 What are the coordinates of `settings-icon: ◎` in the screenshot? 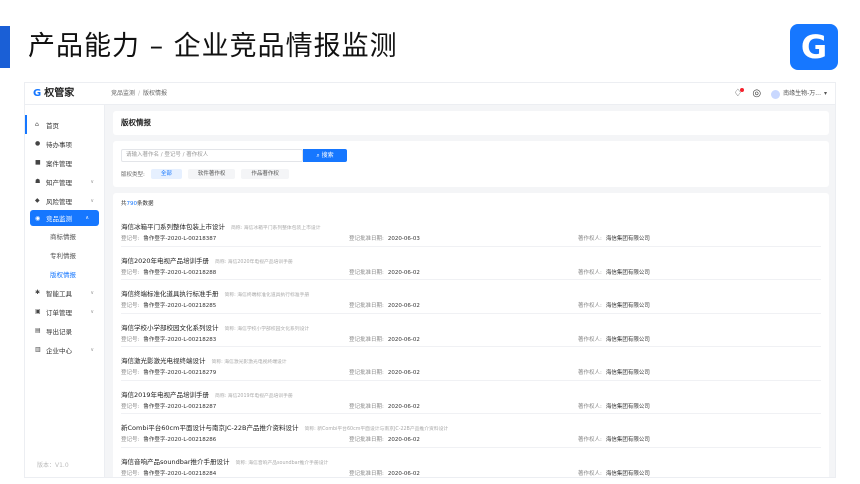 It's located at (756, 94).